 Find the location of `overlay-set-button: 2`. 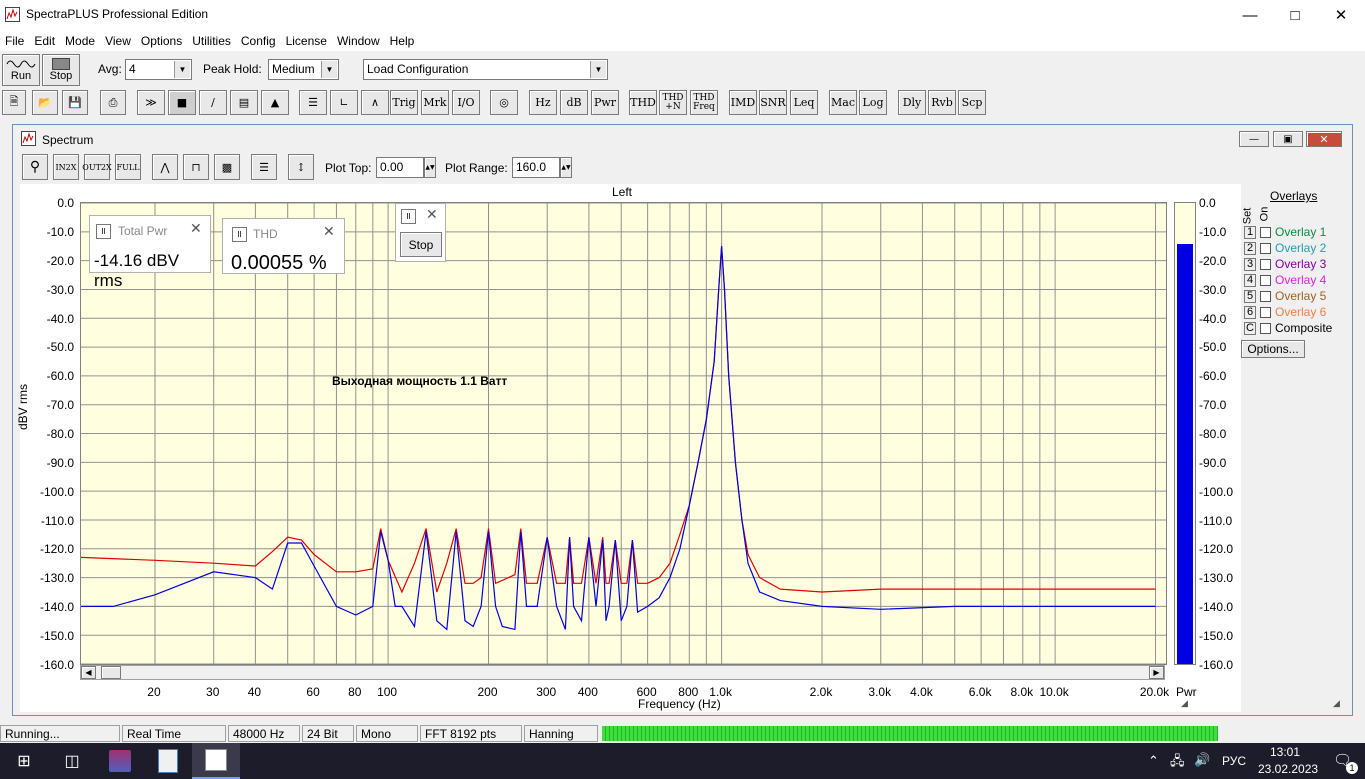

overlay-set-button: 2 is located at coordinates (1250, 248).